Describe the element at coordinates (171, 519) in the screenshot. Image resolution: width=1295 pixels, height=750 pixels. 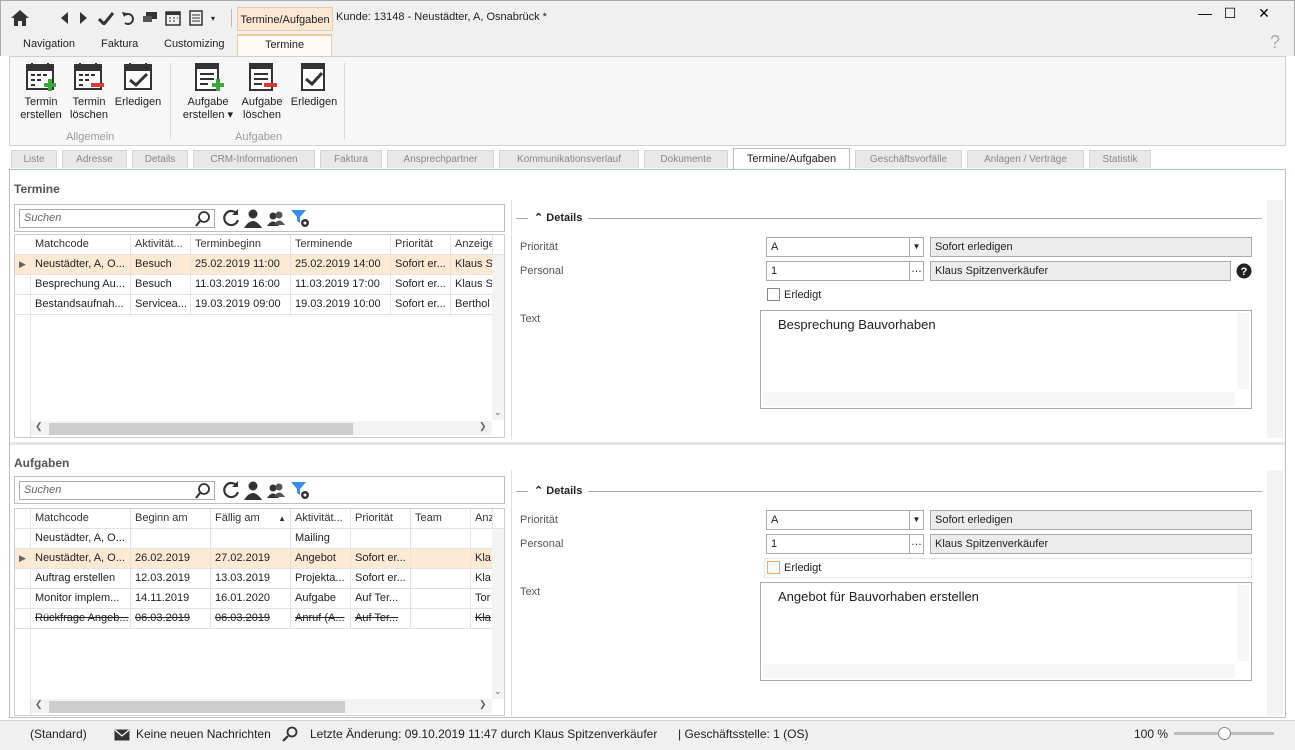
I see `column-header: Beginn am` at that location.